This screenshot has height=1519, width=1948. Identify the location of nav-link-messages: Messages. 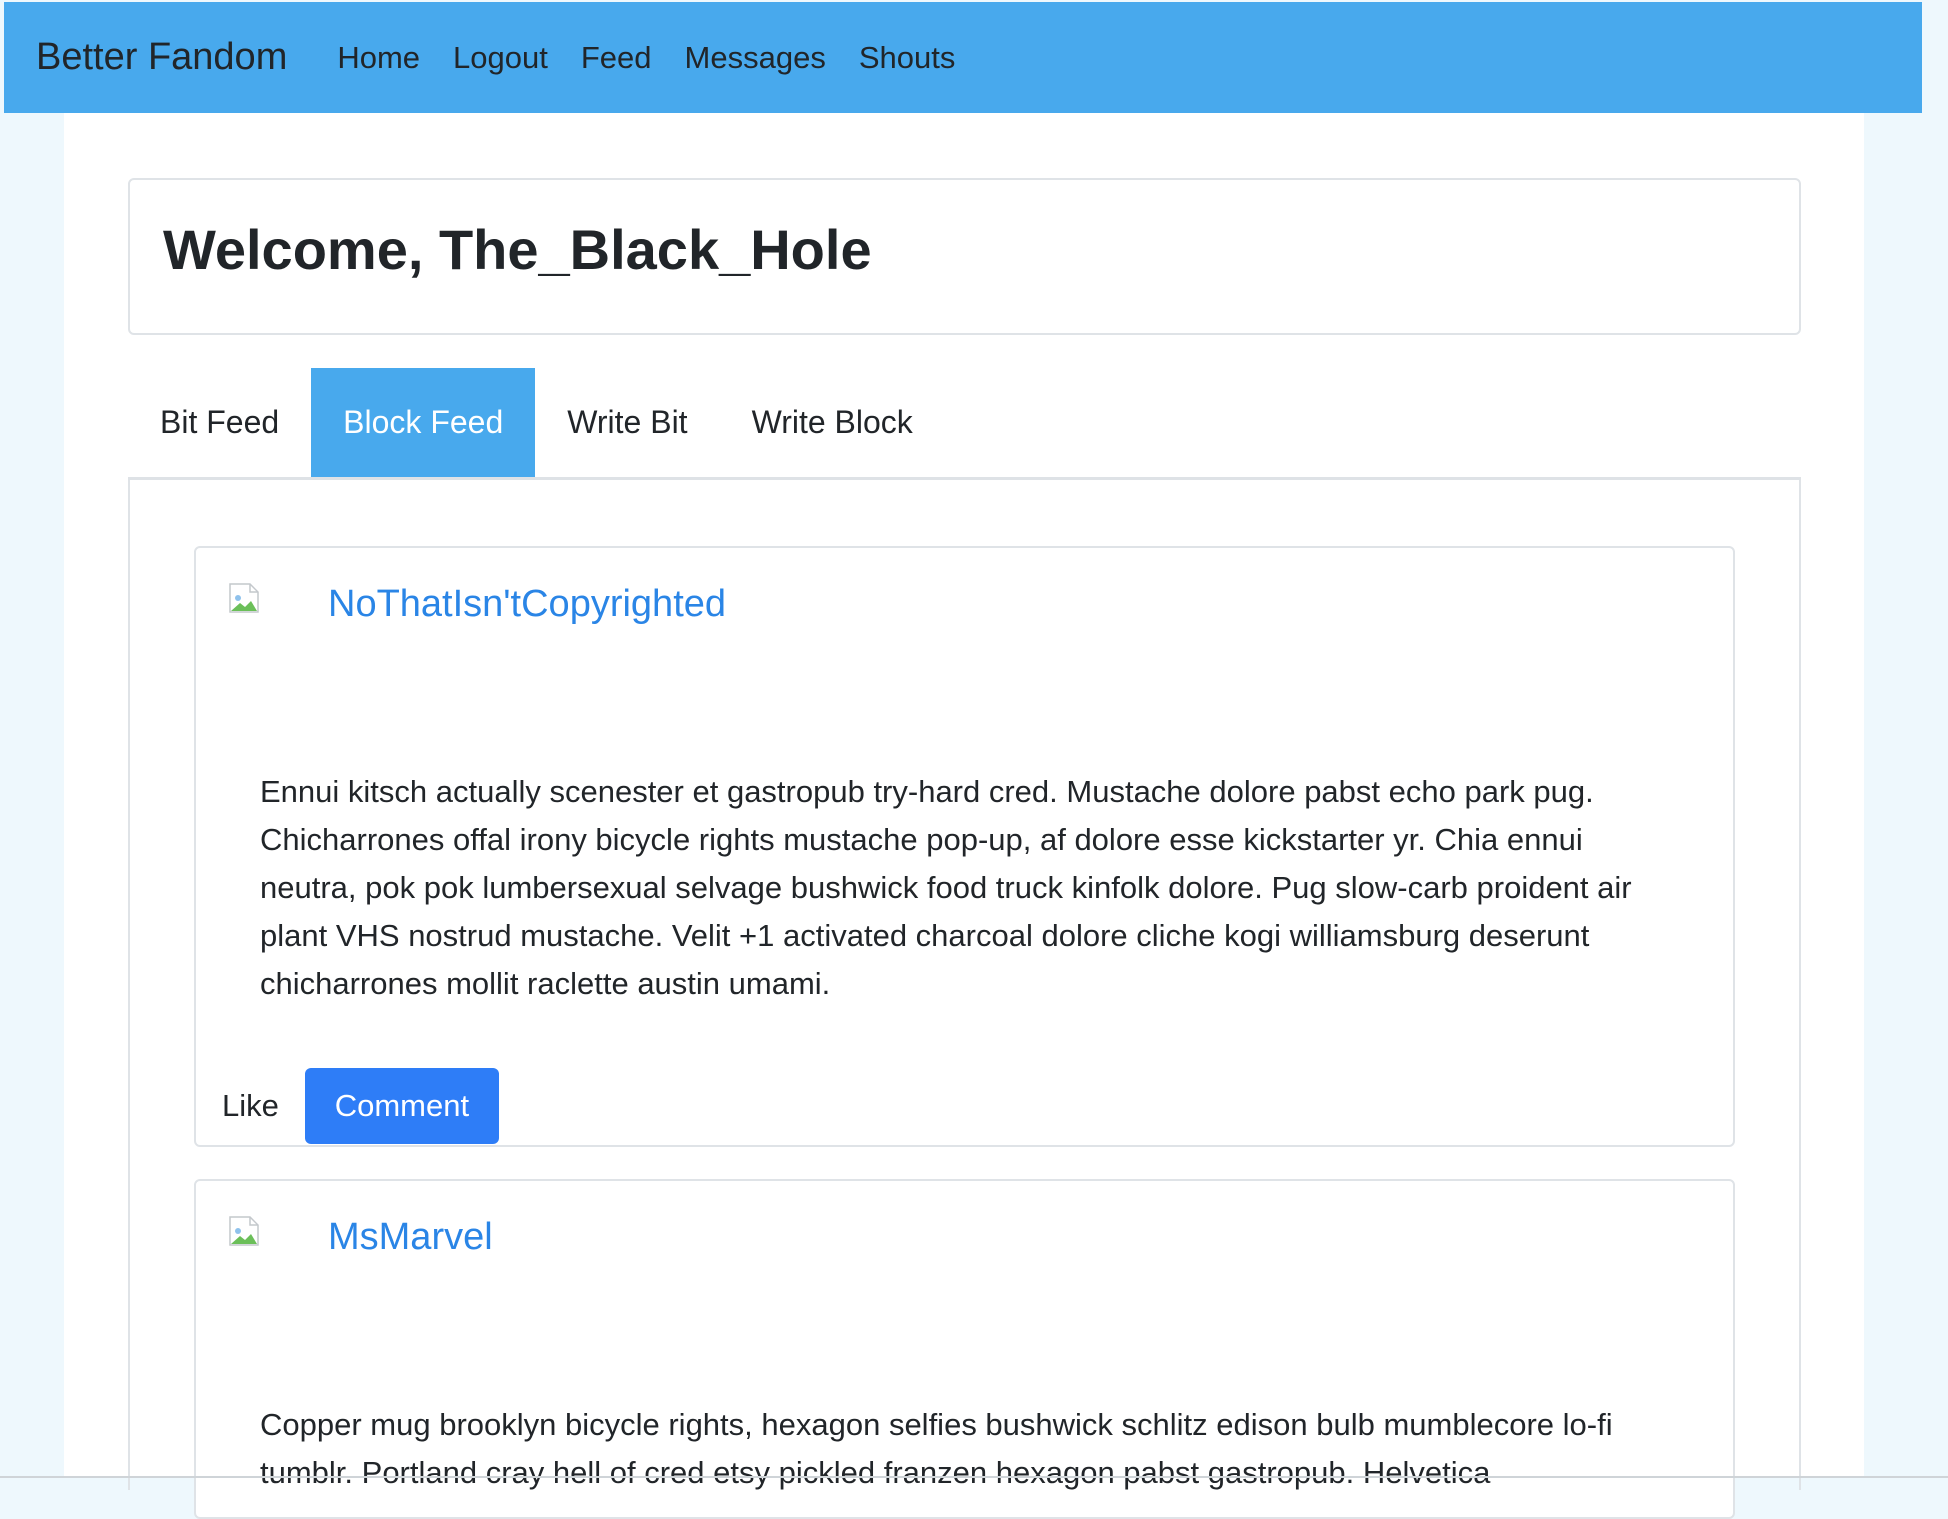
(755, 58).